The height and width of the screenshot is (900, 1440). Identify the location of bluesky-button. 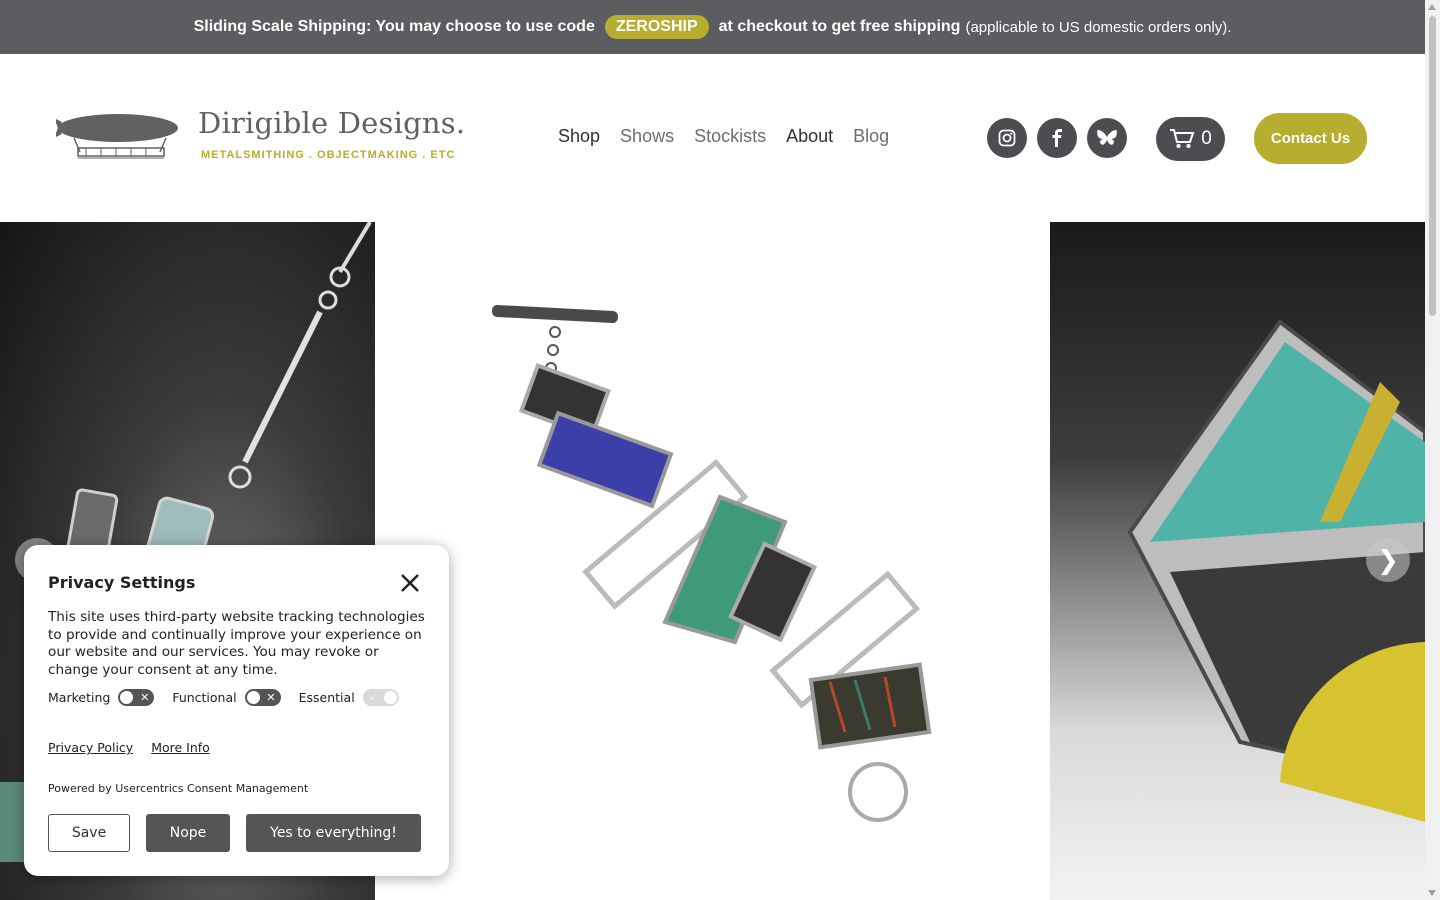
(1107, 138).